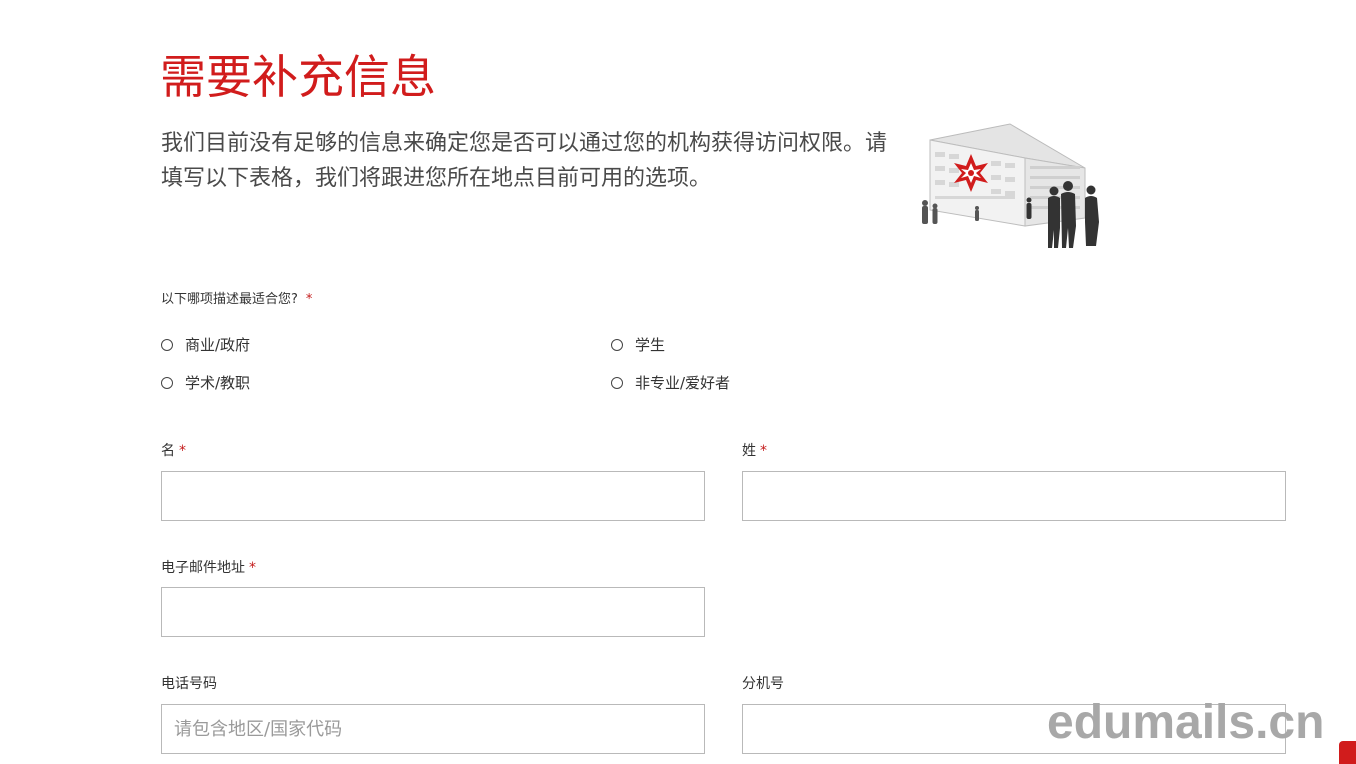 The width and height of the screenshot is (1356, 764). What do you see at coordinates (683, 383) in the screenshot?
I see `radio-label: 非专业/爱好者` at bounding box center [683, 383].